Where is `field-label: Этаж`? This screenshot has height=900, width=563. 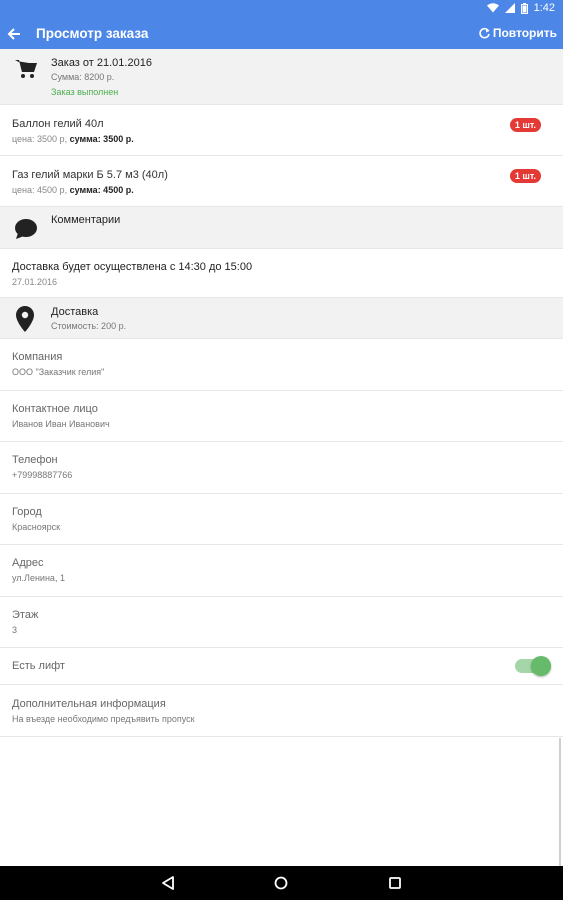
field-label: Этаж is located at coordinates (25, 614).